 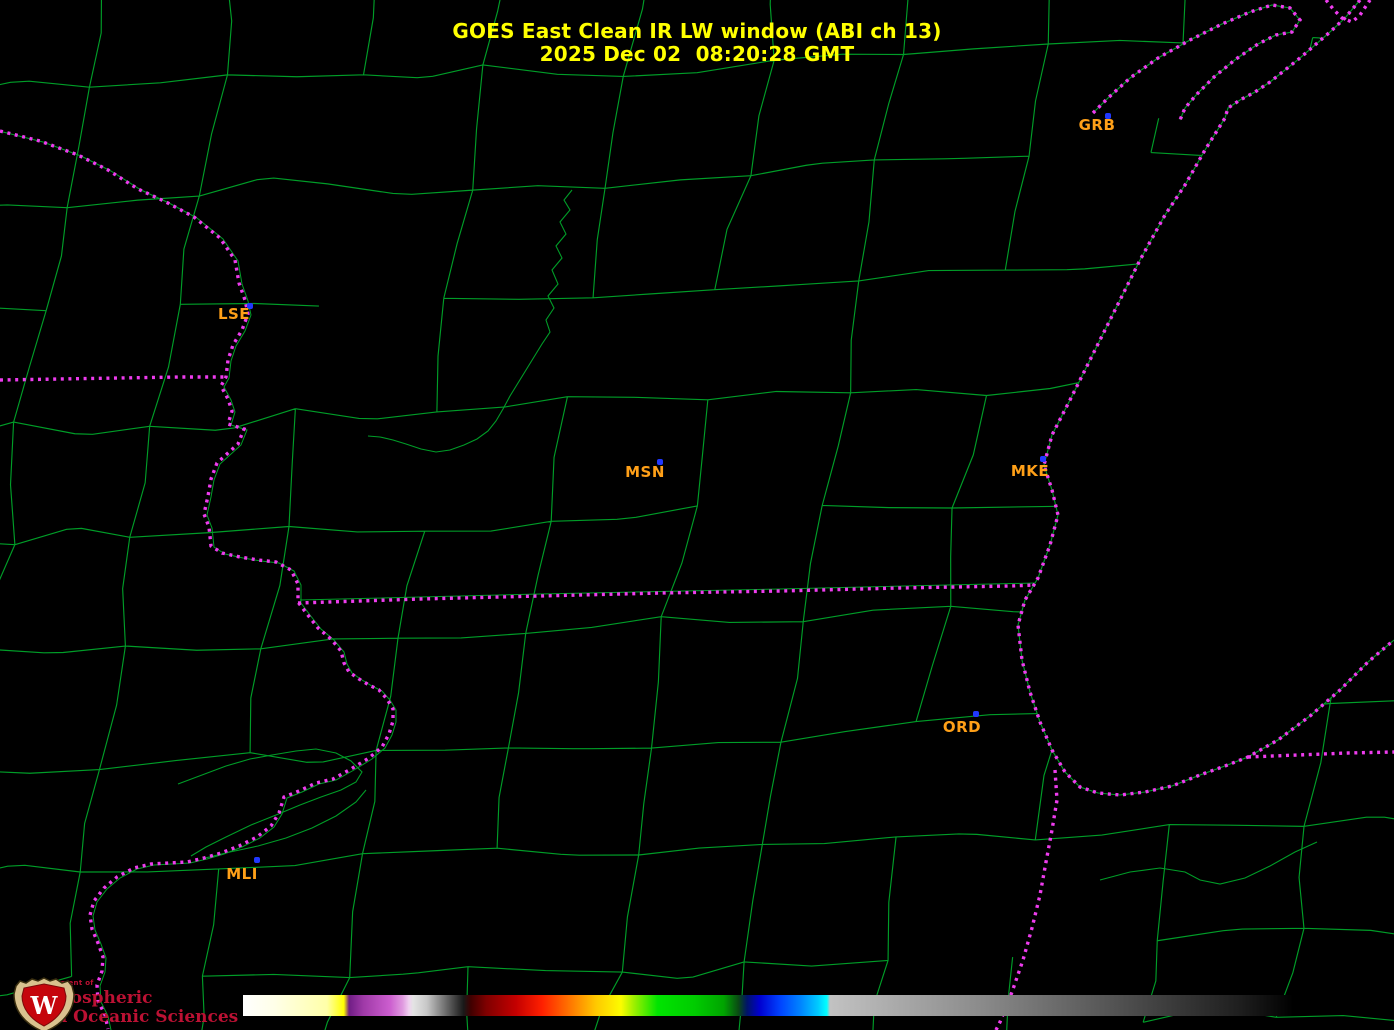 I want to click on svg-text: W, so click(x=44, y=1005).